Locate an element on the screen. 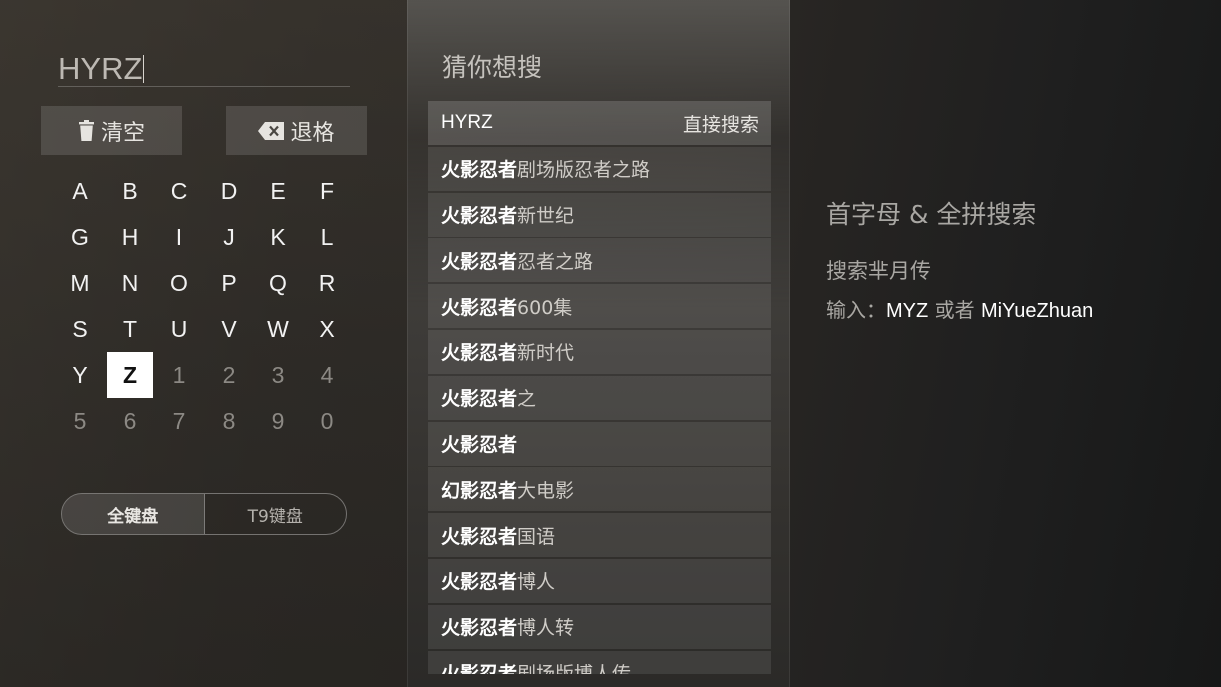  suggestion-item: 火影忍者 博人 is located at coordinates (599, 580).